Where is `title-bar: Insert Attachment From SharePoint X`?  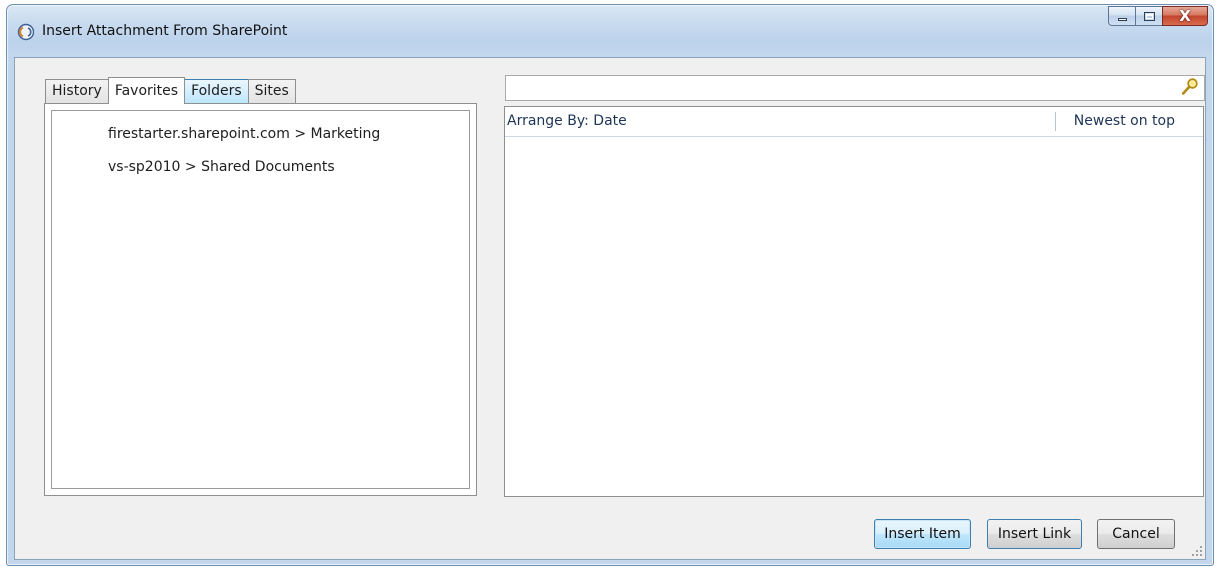
title-bar: Insert Attachment From SharePoint X is located at coordinates (610, 30).